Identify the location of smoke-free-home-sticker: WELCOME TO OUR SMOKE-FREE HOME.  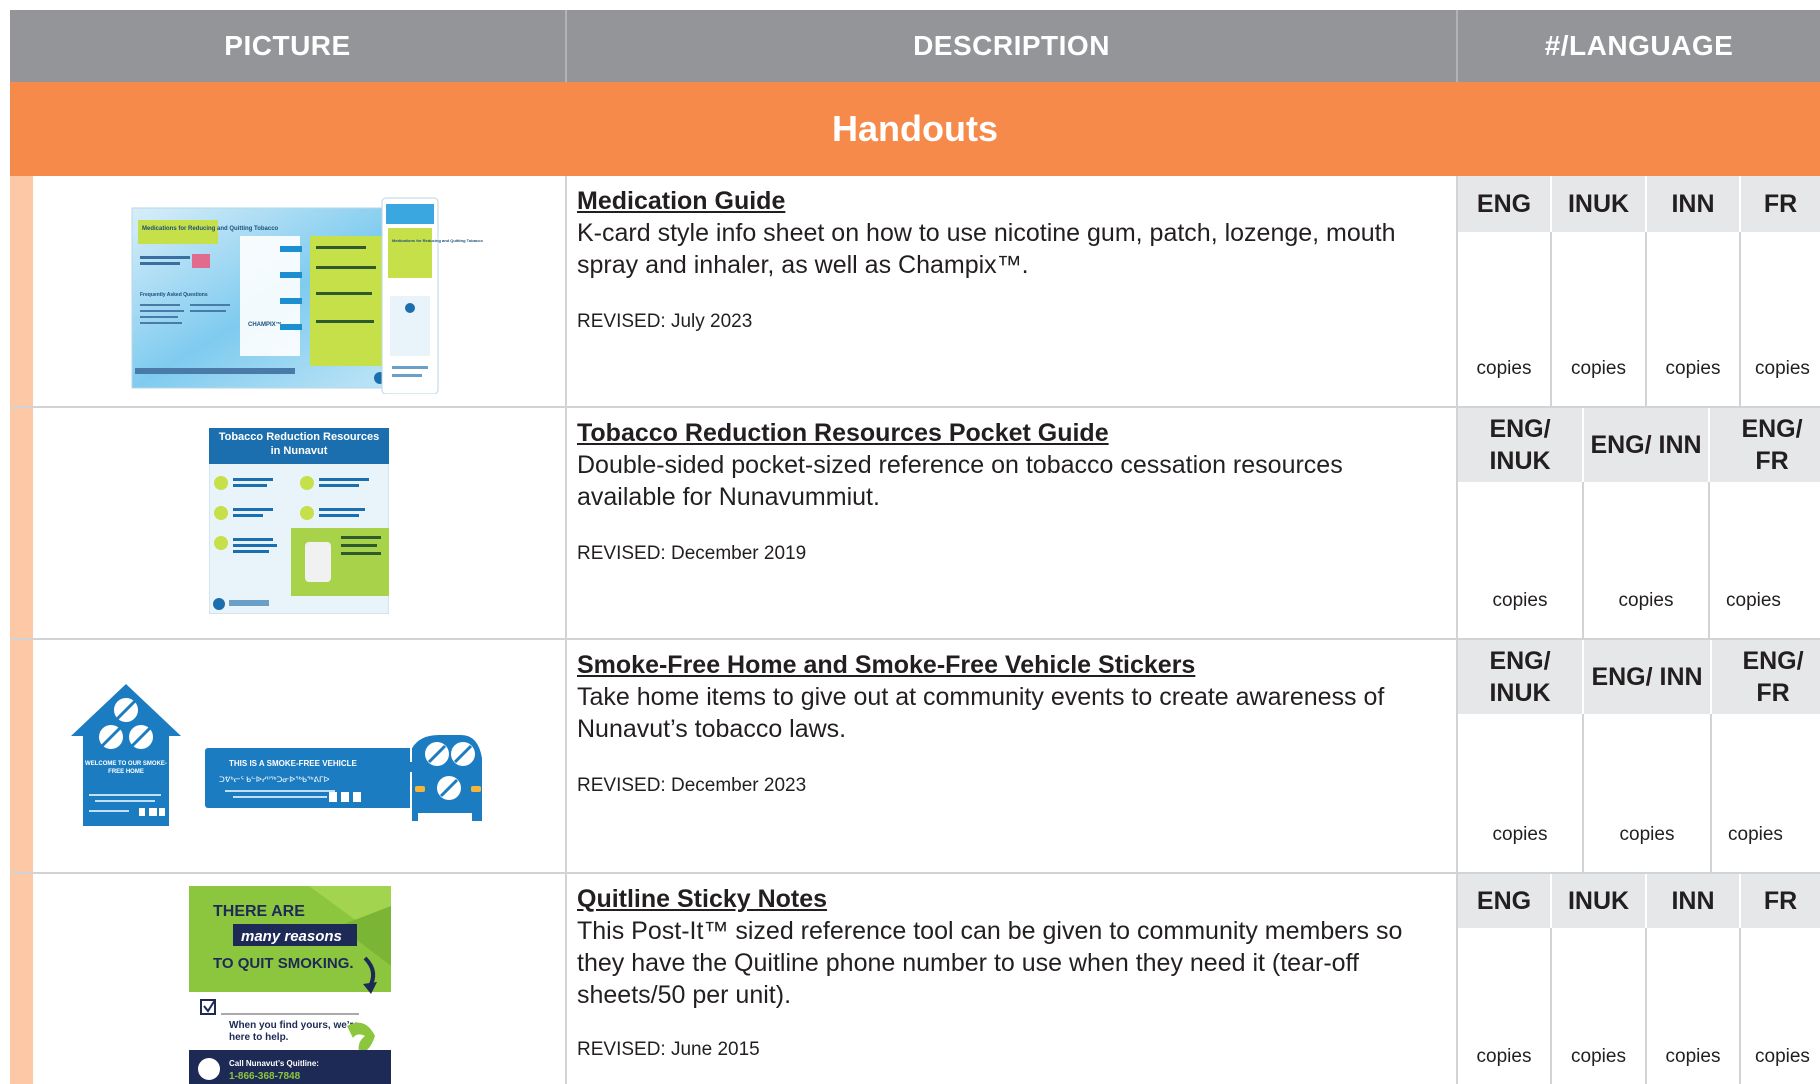
(126, 755).